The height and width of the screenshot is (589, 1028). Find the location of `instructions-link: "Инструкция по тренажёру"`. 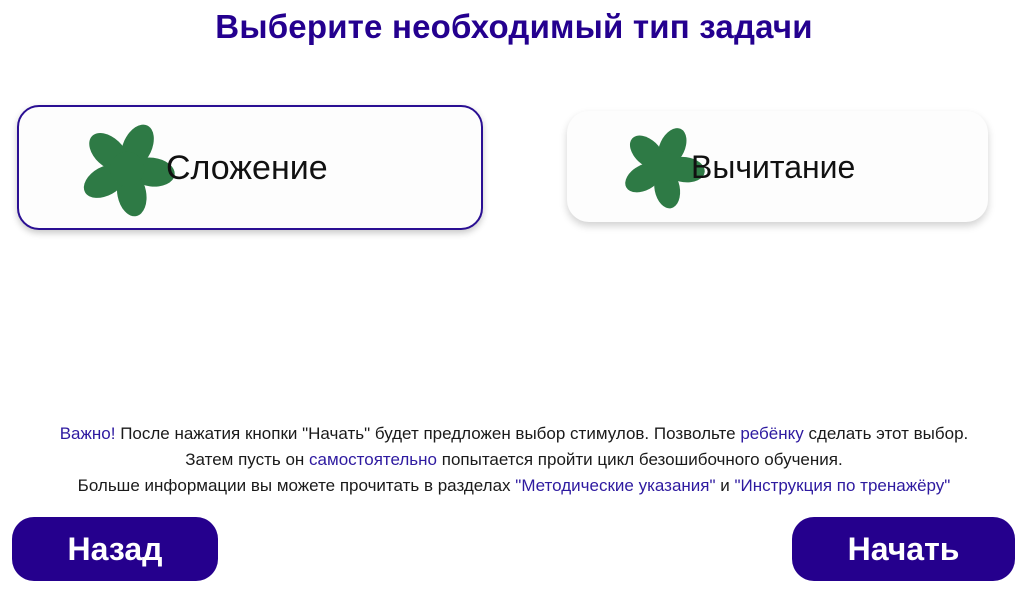

instructions-link: "Инструкция по тренажёру" is located at coordinates (842, 485).